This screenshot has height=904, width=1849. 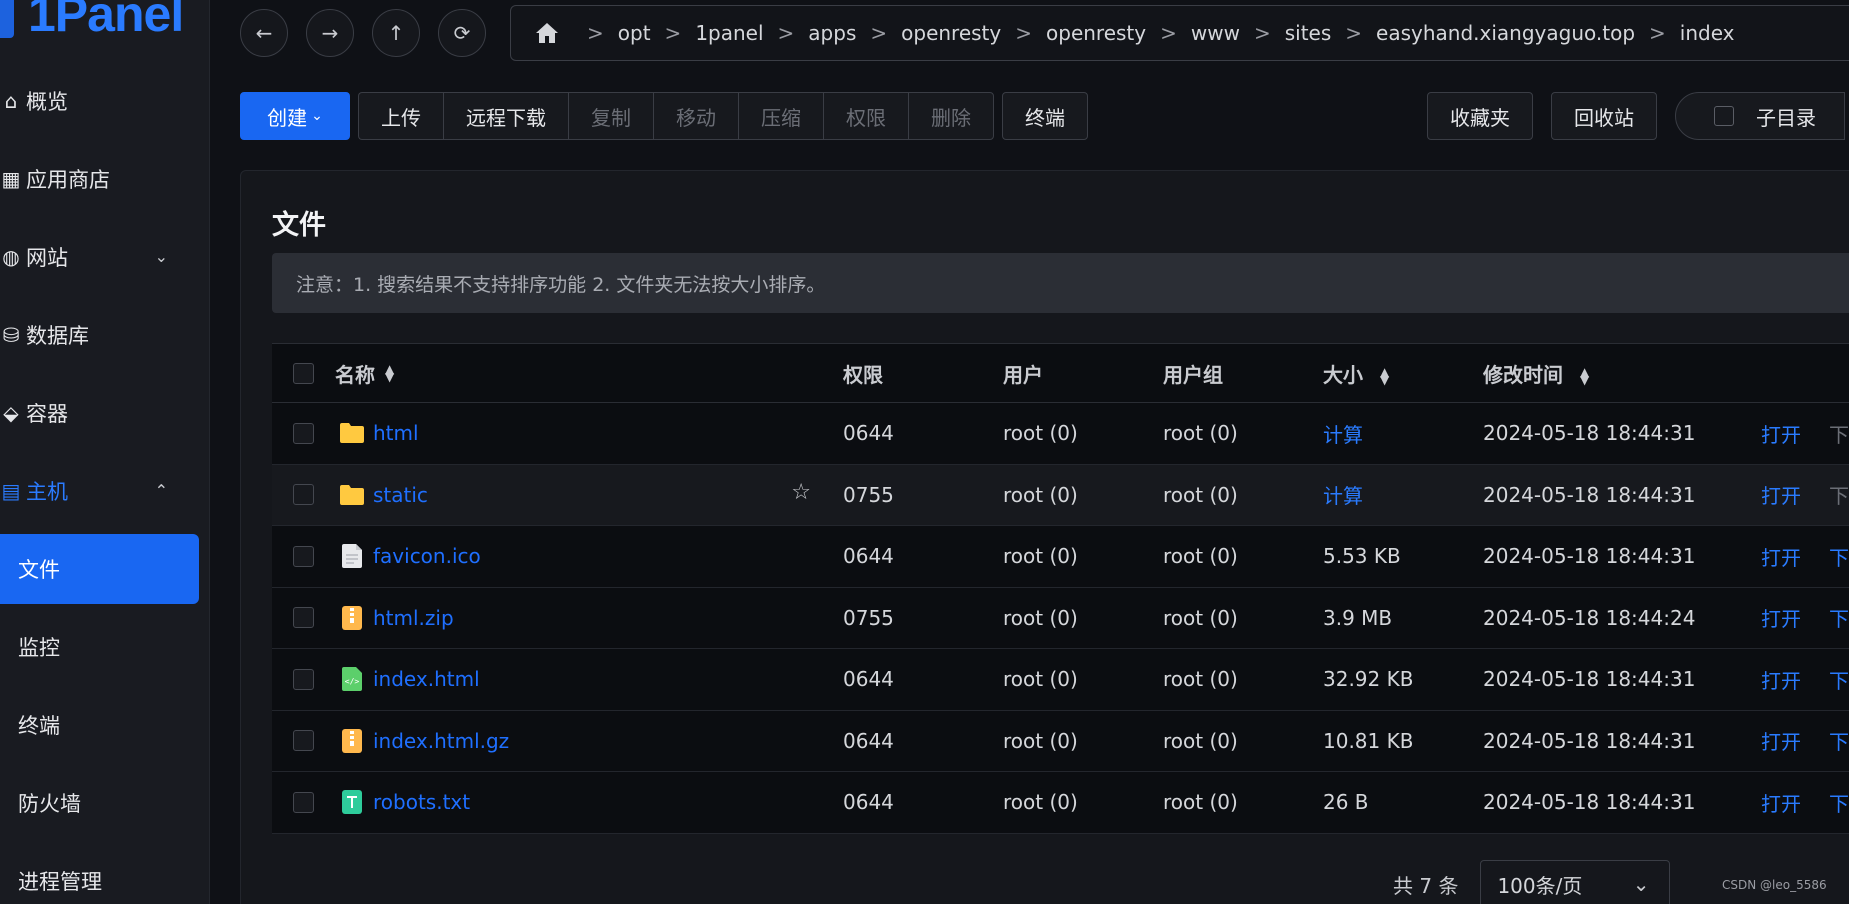 I want to click on toolbar-button: 删除, so click(x=951, y=116).